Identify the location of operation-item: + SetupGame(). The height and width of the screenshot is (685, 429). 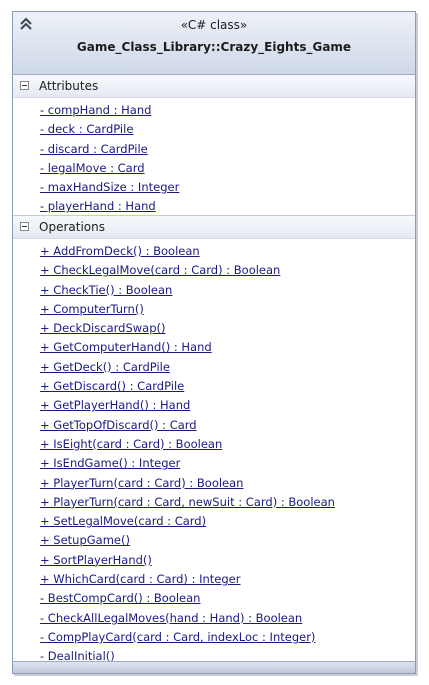
(214, 540).